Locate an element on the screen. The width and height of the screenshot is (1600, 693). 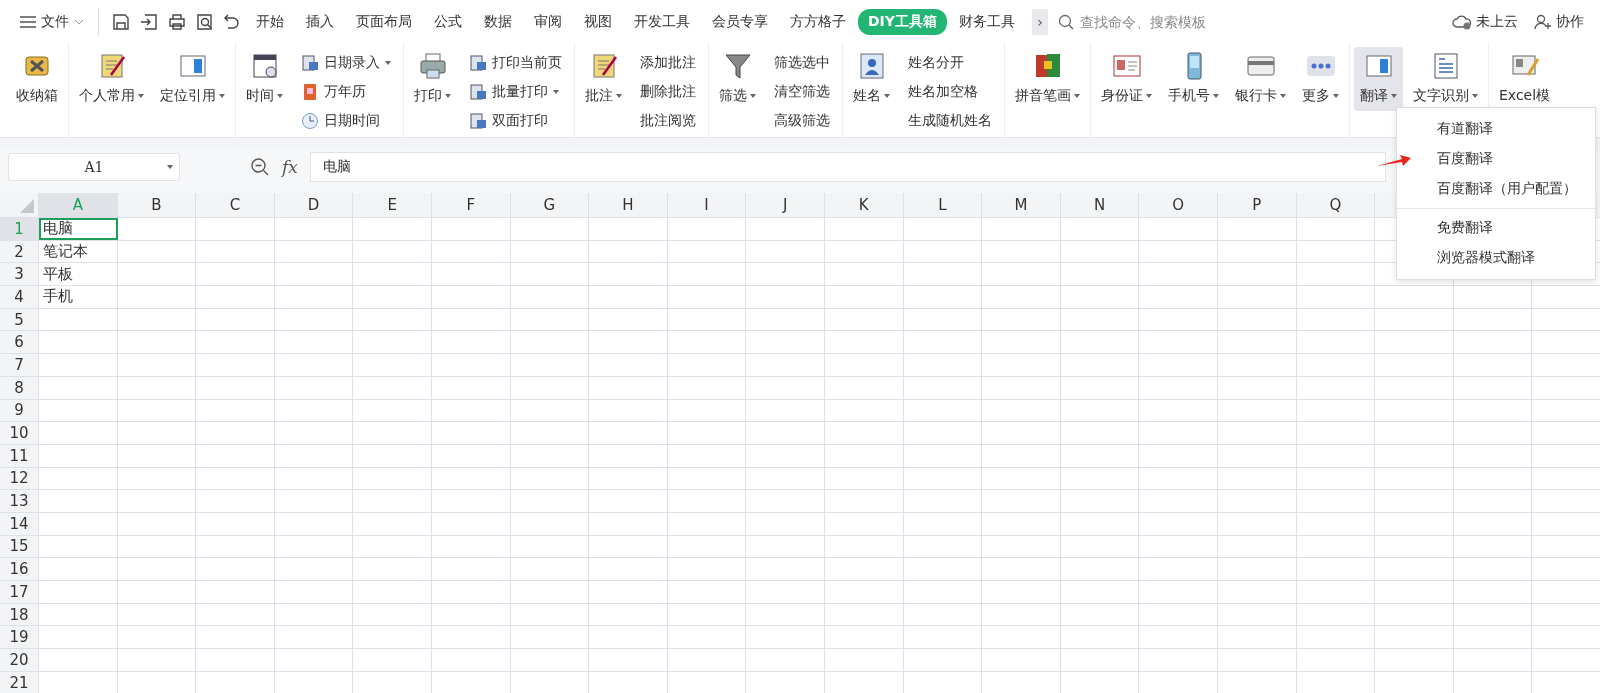
ribbon-button: Excel模 is located at coordinates (1525, 79).